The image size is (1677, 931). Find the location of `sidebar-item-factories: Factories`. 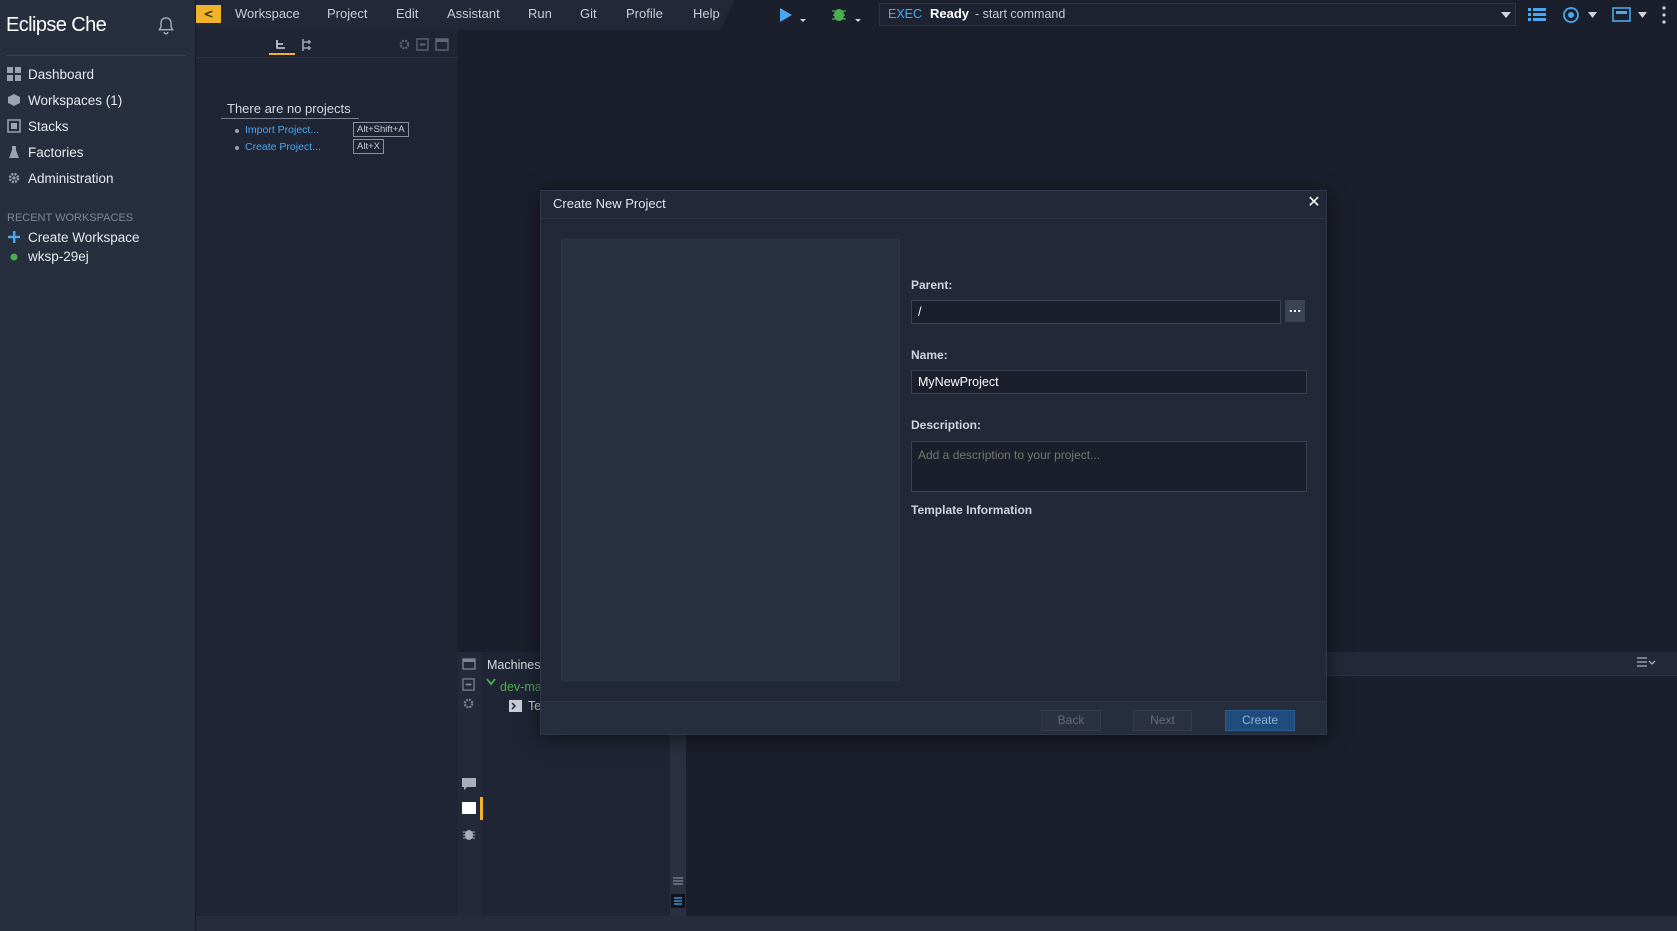

sidebar-item-factories: Factories is located at coordinates (45, 152).